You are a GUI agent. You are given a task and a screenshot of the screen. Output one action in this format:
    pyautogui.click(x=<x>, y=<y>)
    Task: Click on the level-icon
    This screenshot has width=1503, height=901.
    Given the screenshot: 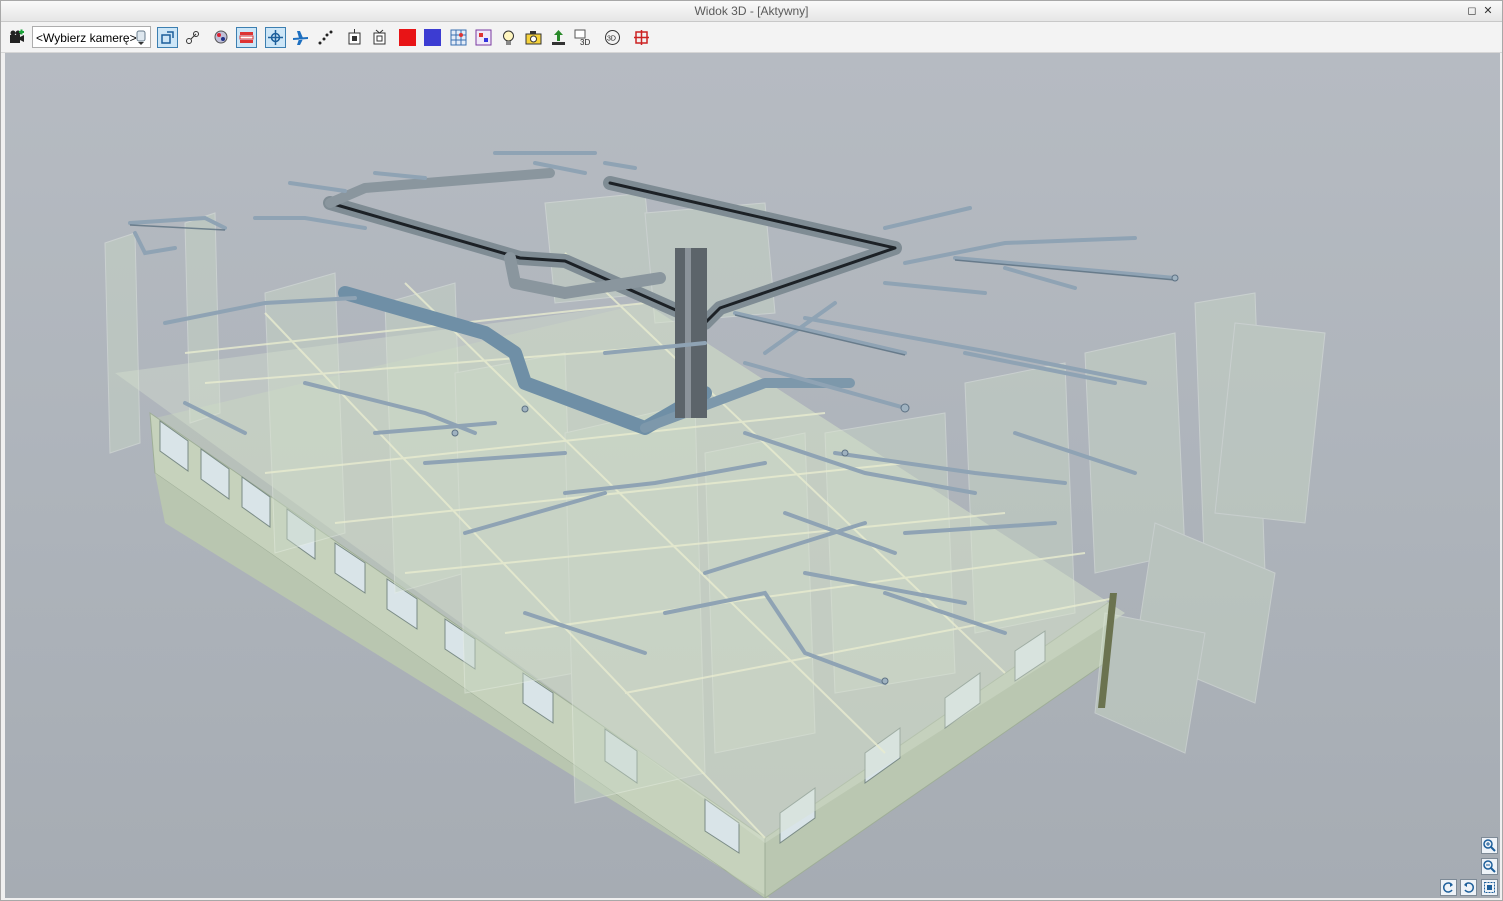 What is the action you would take?
    pyautogui.click(x=558, y=37)
    